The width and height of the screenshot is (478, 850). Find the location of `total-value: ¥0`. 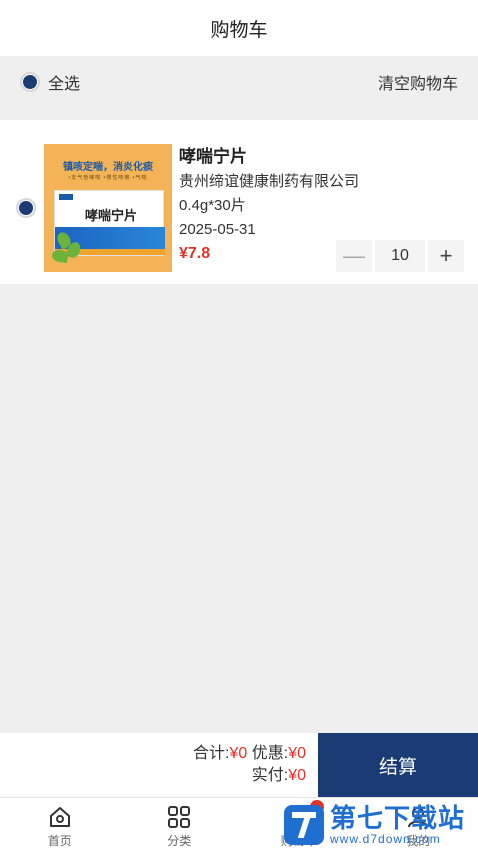

total-value: ¥0 is located at coordinates (238, 753).